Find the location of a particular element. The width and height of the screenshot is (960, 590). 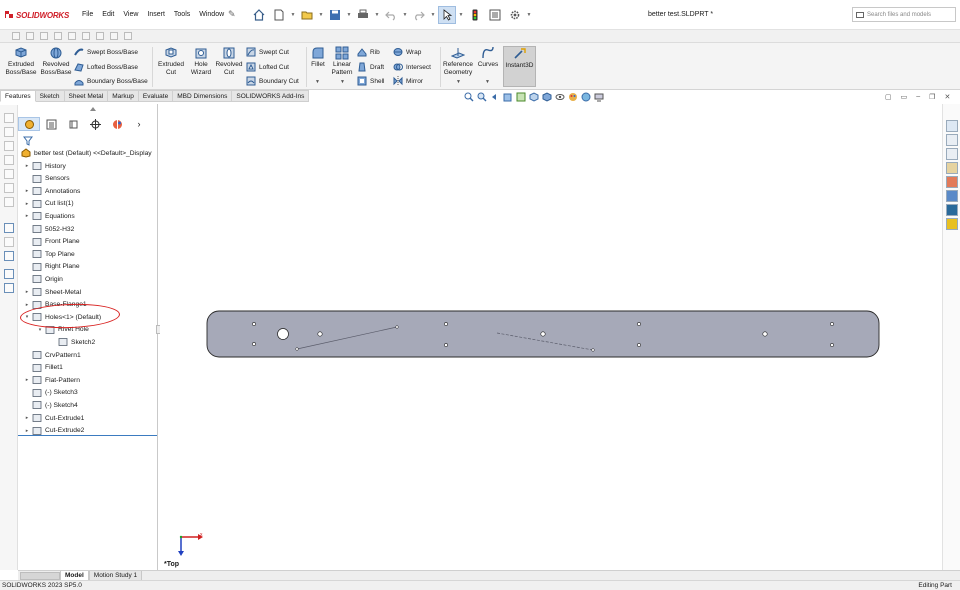

tree-item: Top Plane is located at coordinates (48, 254).